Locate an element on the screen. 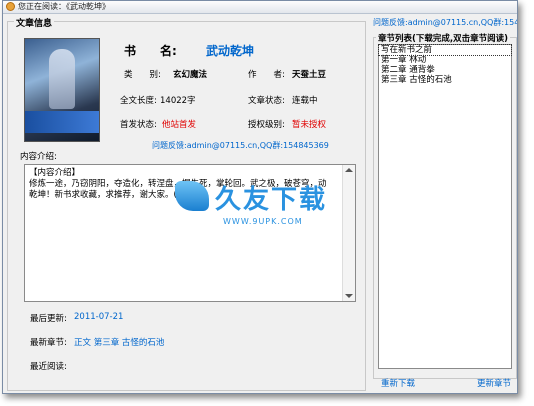 The height and width of the screenshot is (406, 534). latest-chapter-label: 最新章节: is located at coordinates (48, 343).